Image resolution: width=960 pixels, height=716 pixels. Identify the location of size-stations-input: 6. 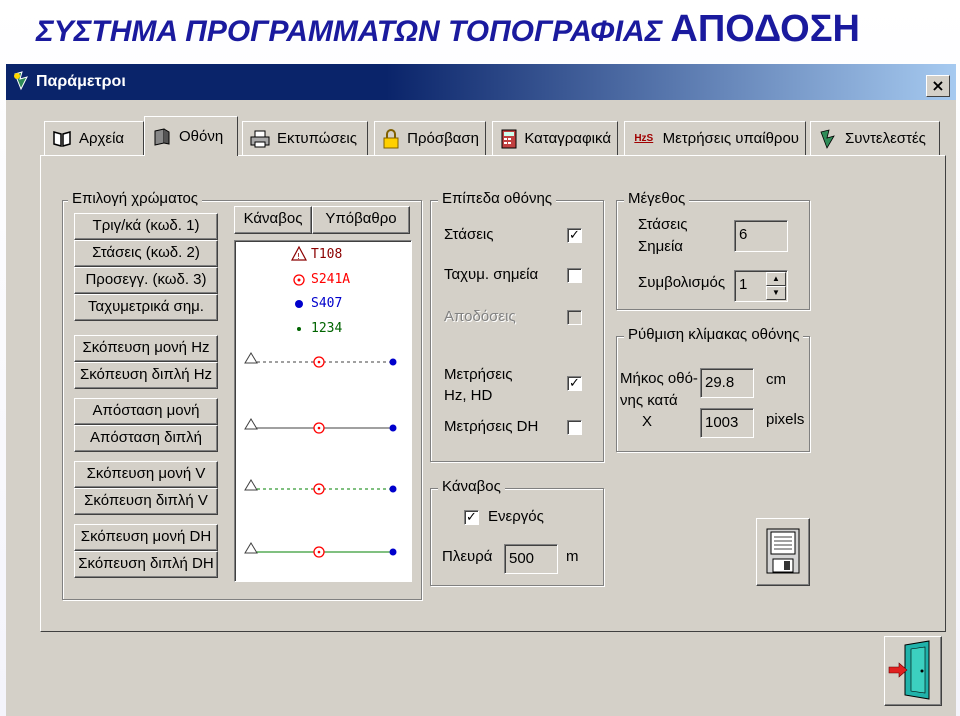
(761, 236).